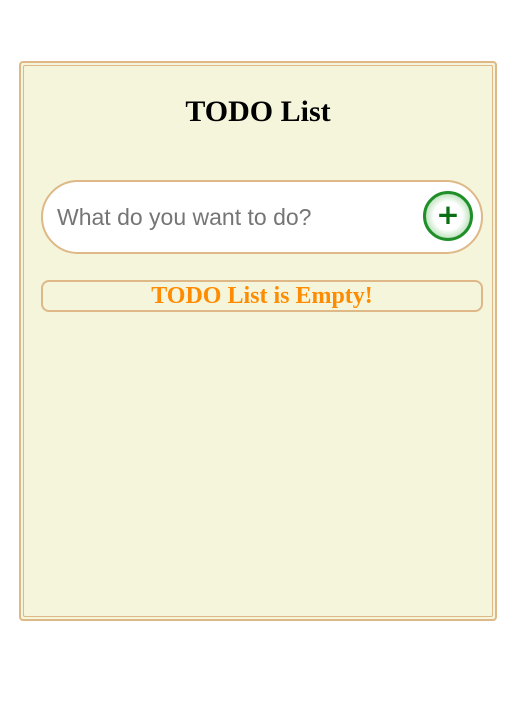 This screenshot has height=702, width=519. I want to click on empty-list-message: TODO List is Empty!, so click(262, 296).